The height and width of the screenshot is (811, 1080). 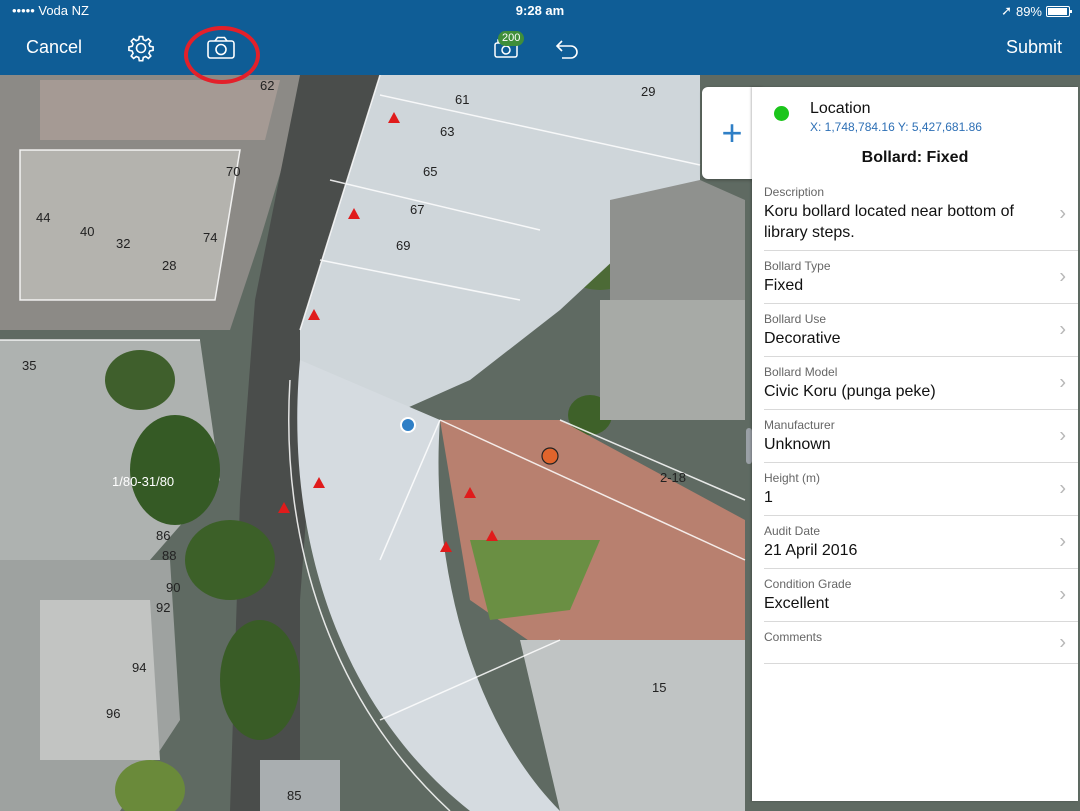 I want to click on location-coordinates: X: 1,748,784.16 Y: 5,427,681.86, so click(x=896, y=127).